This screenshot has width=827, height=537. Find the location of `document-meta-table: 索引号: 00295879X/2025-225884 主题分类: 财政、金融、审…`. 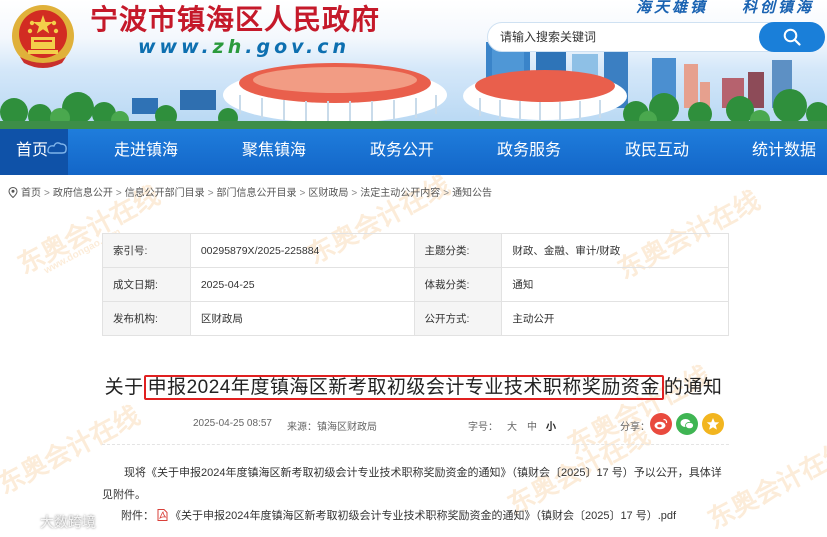

document-meta-table: 索引号: 00295879X/2025-225884 主题分类: 财政、金融、审… is located at coordinates (415, 284).